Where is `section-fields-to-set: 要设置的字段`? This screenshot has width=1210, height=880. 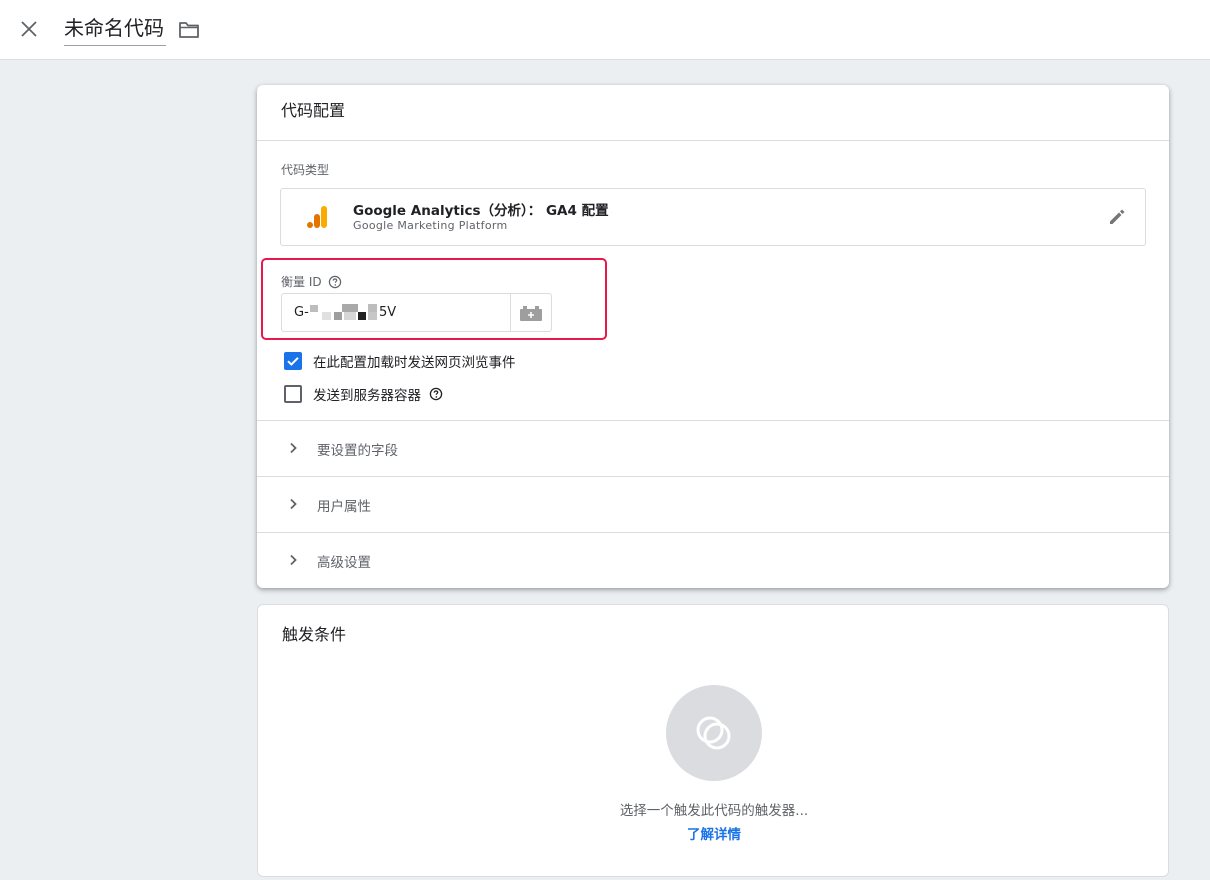
section-fields-to-set: 要设置的字段 is located at coordinates (713, 448).